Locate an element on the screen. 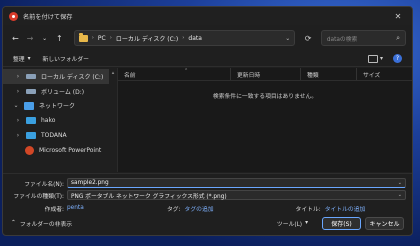 The image size is (420, 246). sidebar-item-volume-d: › ボリューム (D:) is located at coordinates (56, 91).